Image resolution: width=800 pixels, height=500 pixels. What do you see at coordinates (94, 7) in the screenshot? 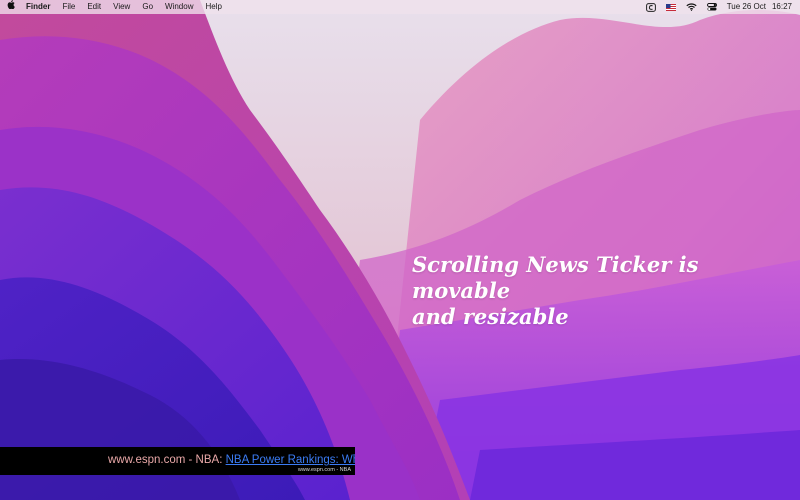
I see `menu-edit: Edit` at bounding box center [94, 7].